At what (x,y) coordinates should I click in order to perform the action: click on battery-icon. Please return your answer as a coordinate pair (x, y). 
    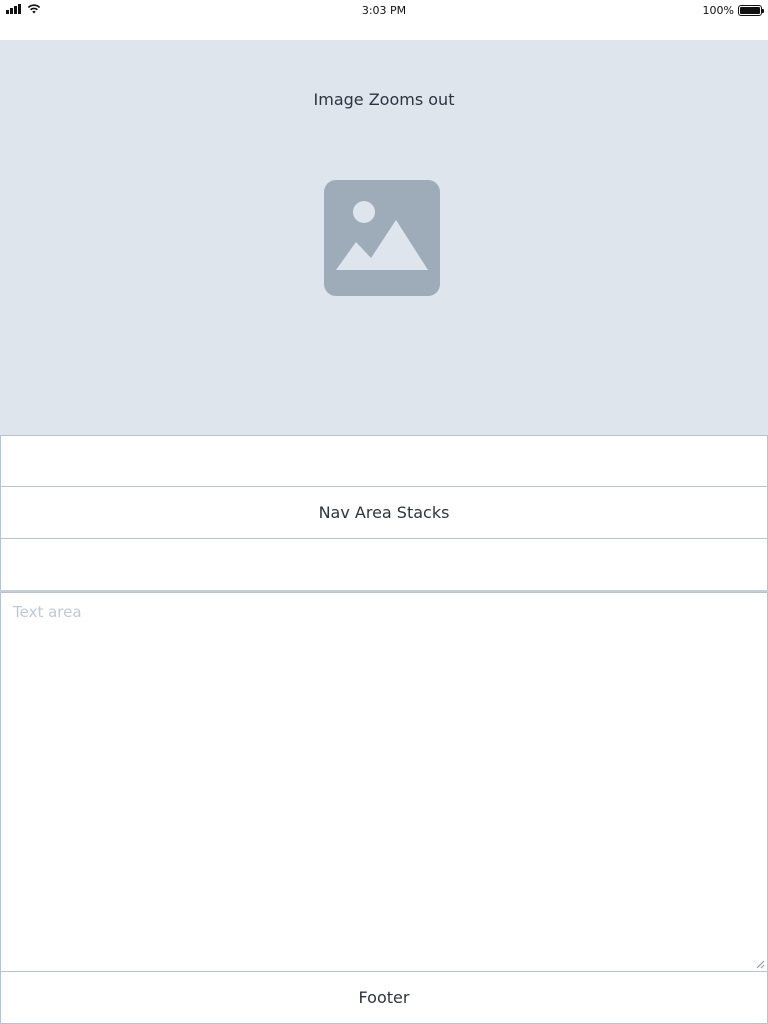
    Looking at the image, I should click on (751, 10).